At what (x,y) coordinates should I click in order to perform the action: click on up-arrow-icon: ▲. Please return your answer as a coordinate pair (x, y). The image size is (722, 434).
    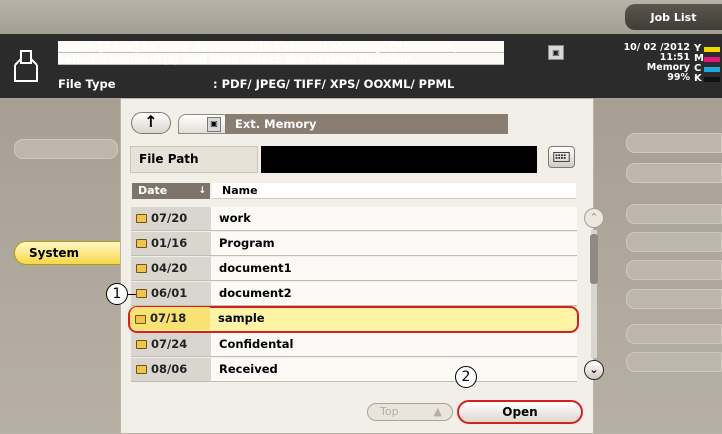
    Looking at the image, I should click on (437, 411).